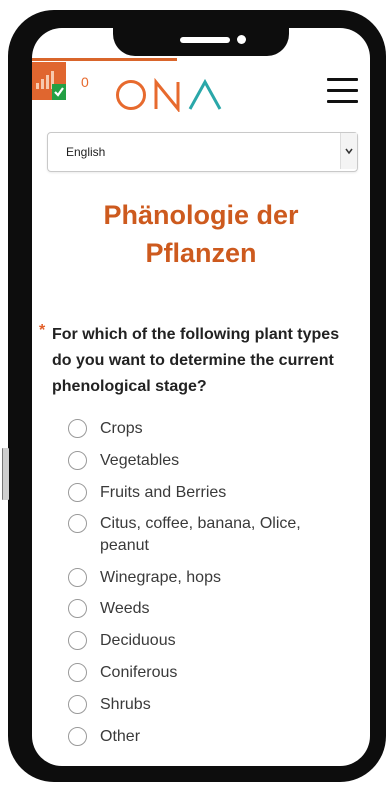 This screenshot has height=785, width=388. What do you see at coordinates (140, 460) in the screenshot?
I see `option-label: Vegetables` at bounding box center [140, 460].